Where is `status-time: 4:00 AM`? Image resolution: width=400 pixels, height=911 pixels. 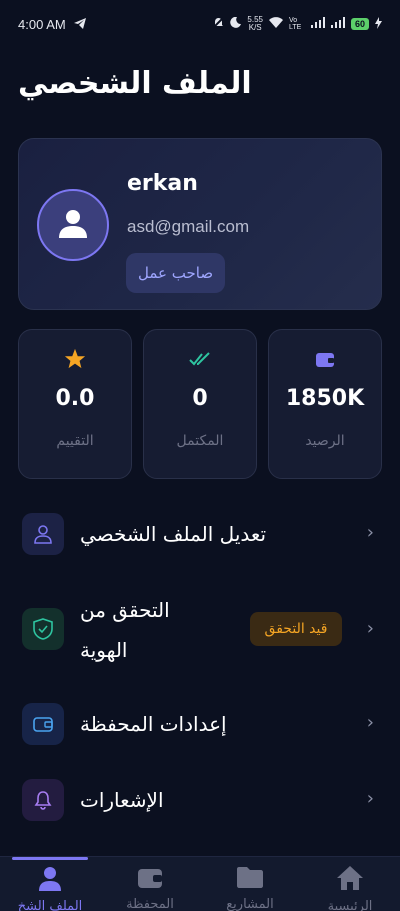
status-time: 4:00 AM is located at coordinates (42, 24).